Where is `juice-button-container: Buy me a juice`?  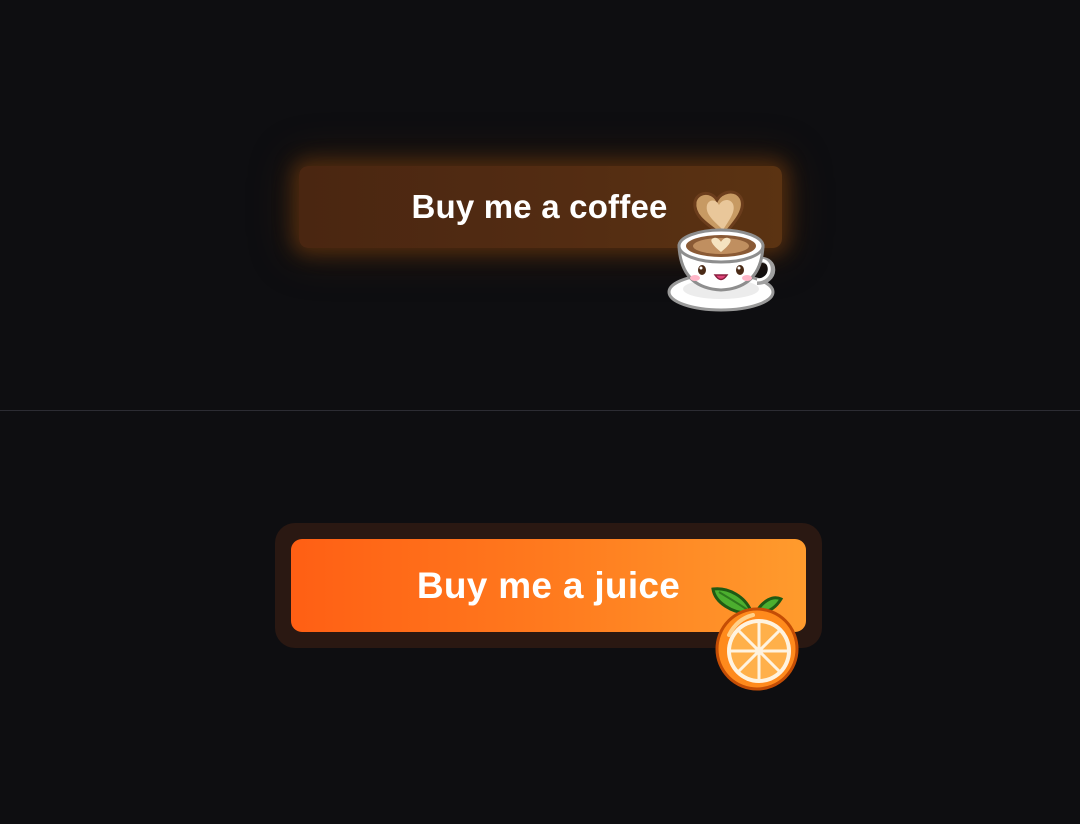
juice-button-container: Buy me a juice is located at coordinates (548, 607).